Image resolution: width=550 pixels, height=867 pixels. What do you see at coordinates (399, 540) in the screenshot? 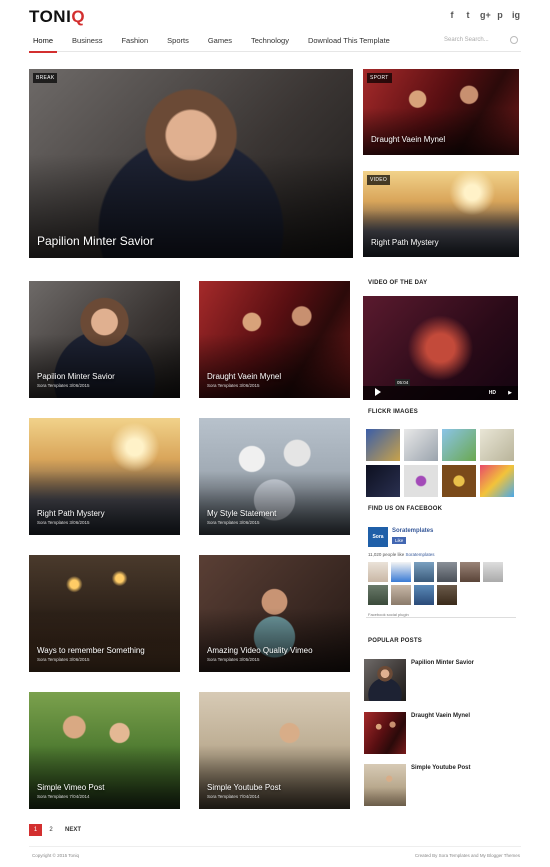
I see `facebook-like-button: Like` at bounding box center [399, 540].